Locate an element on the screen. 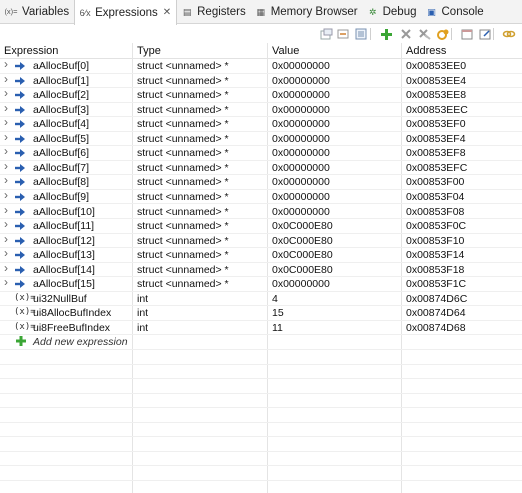 The height and width of the screenshot is (493, 522). table-row: (x)= ui8FreeBufIndex int 11 0x00874D68 is located at coordinates (261, 328).